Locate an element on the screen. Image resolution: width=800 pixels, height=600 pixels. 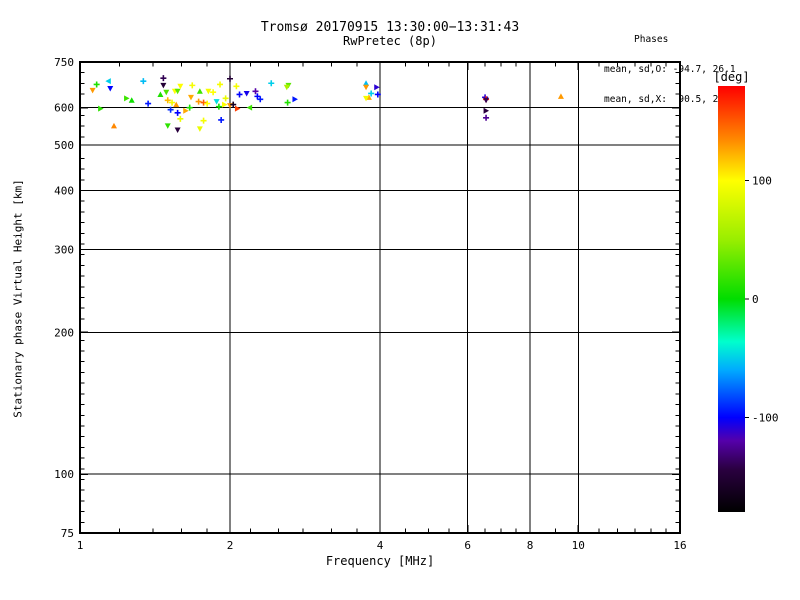
y-tick-label: 75 is located at coordinates (67, 533).